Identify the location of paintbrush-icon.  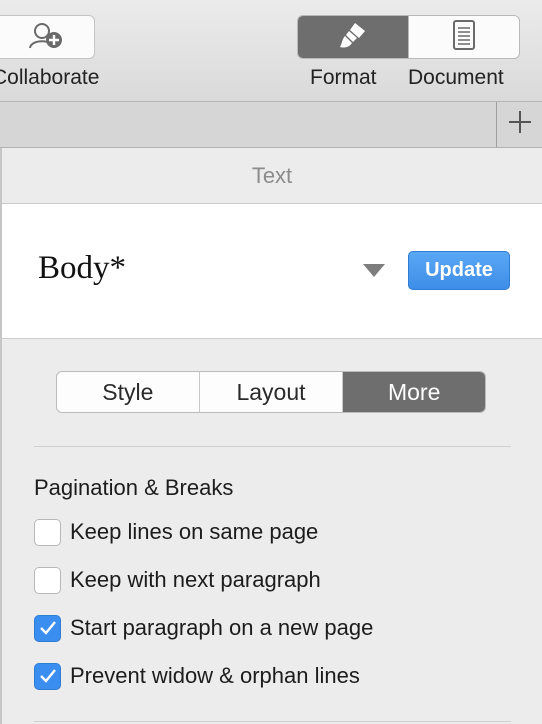
(353, 37).